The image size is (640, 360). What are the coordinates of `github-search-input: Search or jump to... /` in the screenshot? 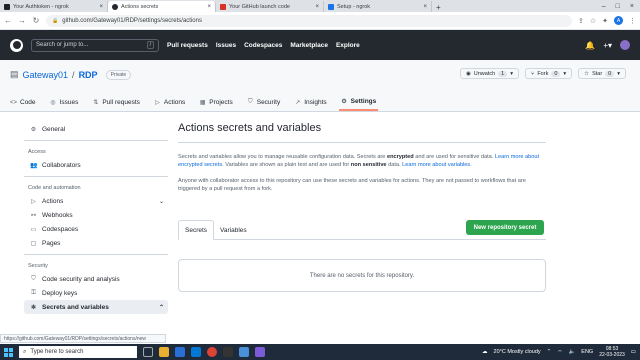 It's located at (95, 45).